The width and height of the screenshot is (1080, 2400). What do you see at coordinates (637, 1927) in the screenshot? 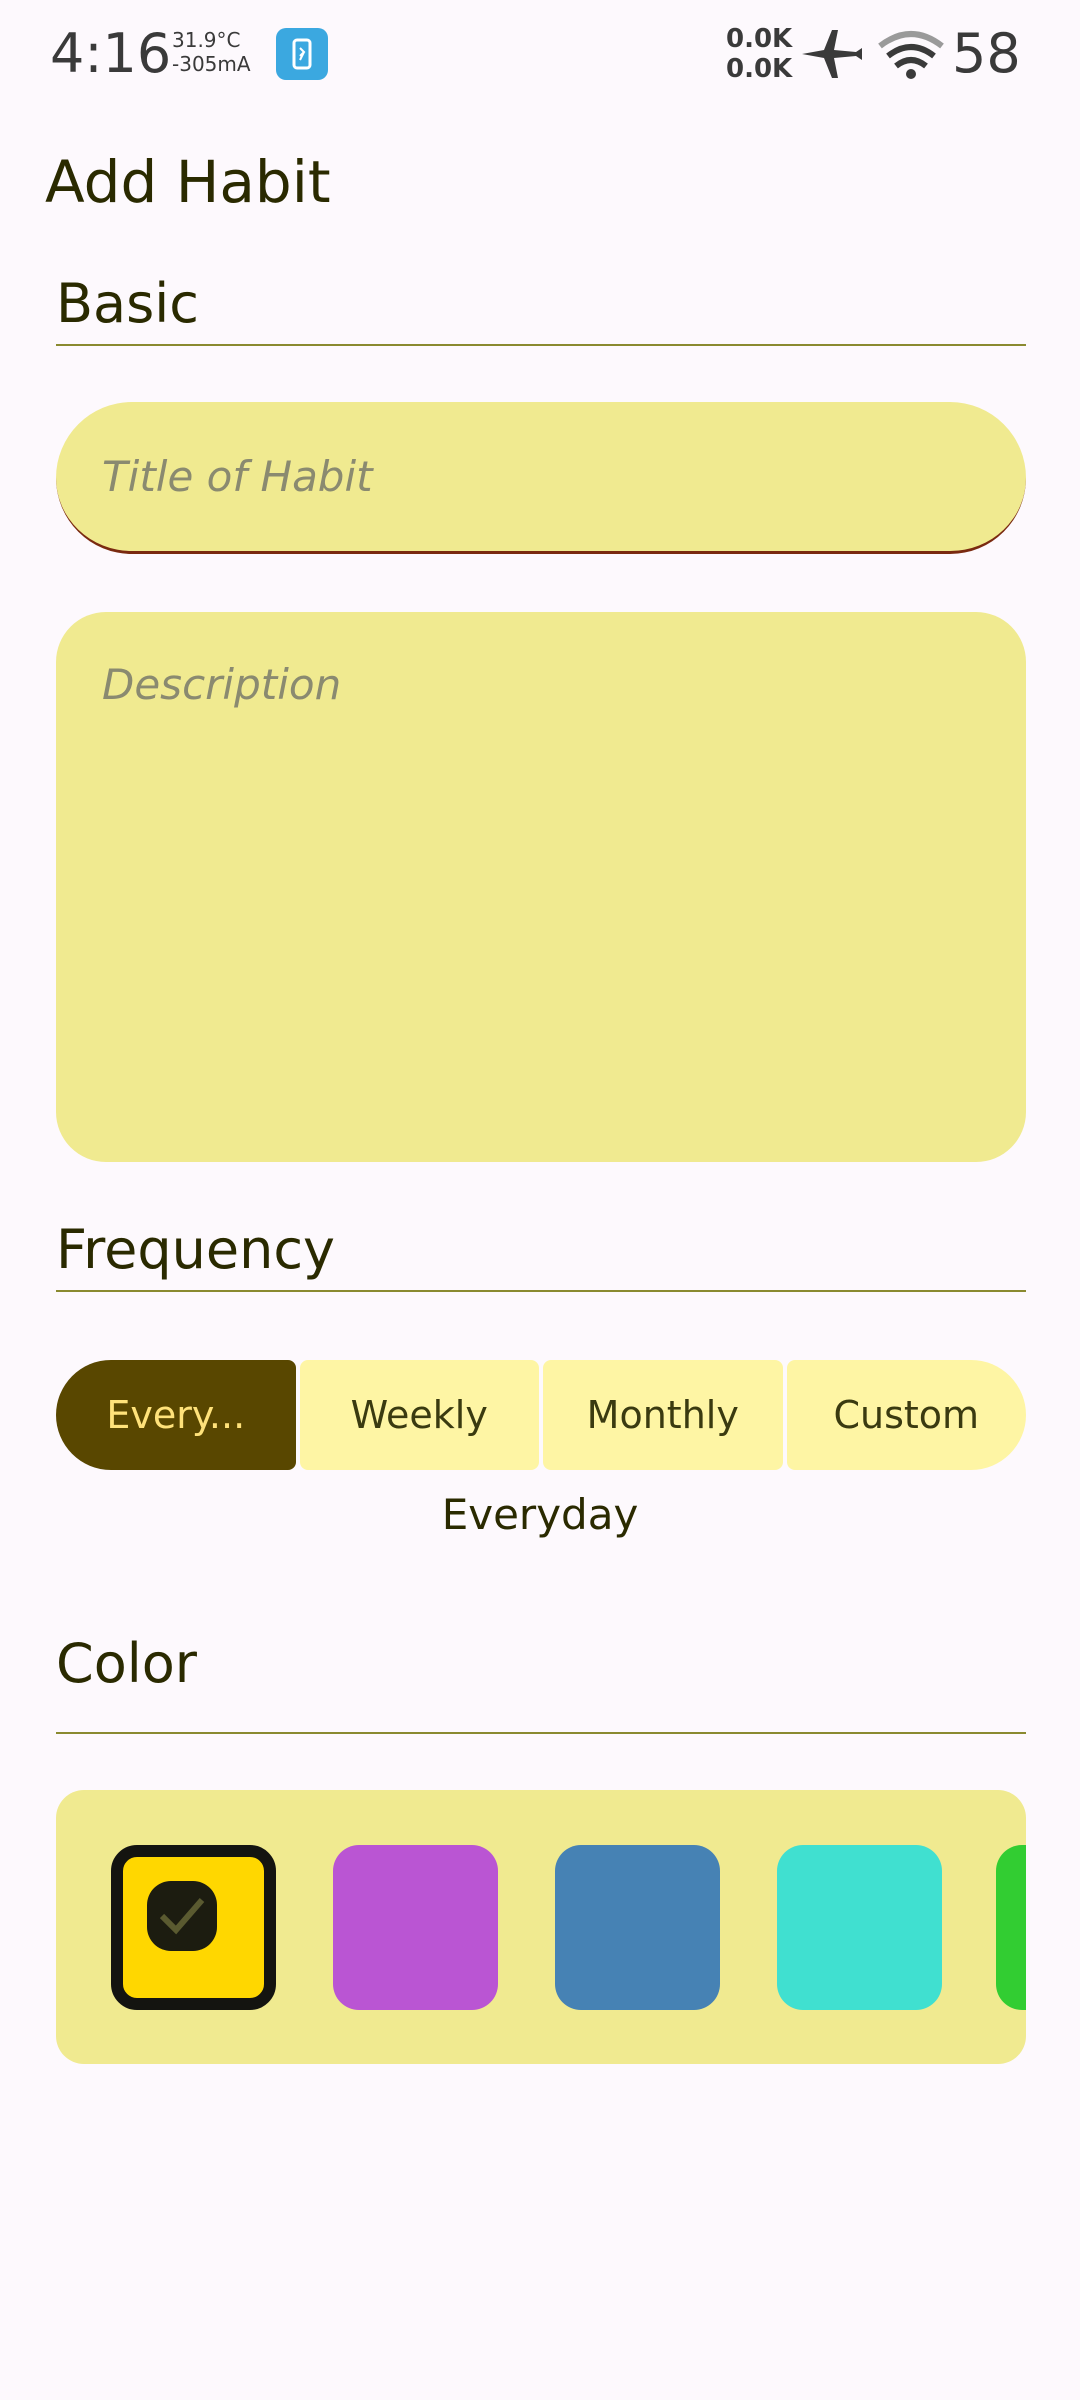
I see `color-swatch-blue` at bounding box center [637, 1927].